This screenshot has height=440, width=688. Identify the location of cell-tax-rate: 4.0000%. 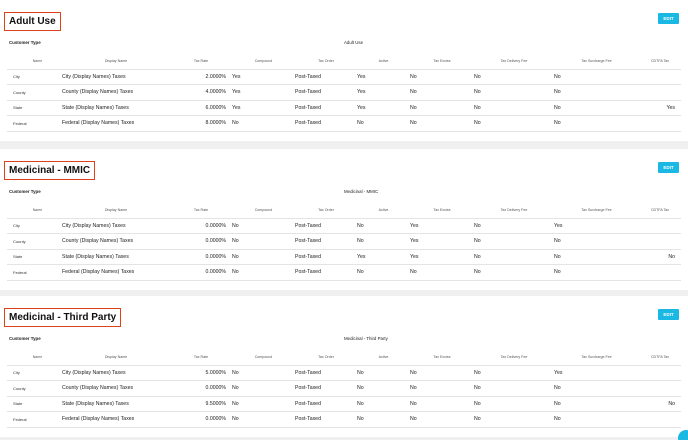
(201, 92).